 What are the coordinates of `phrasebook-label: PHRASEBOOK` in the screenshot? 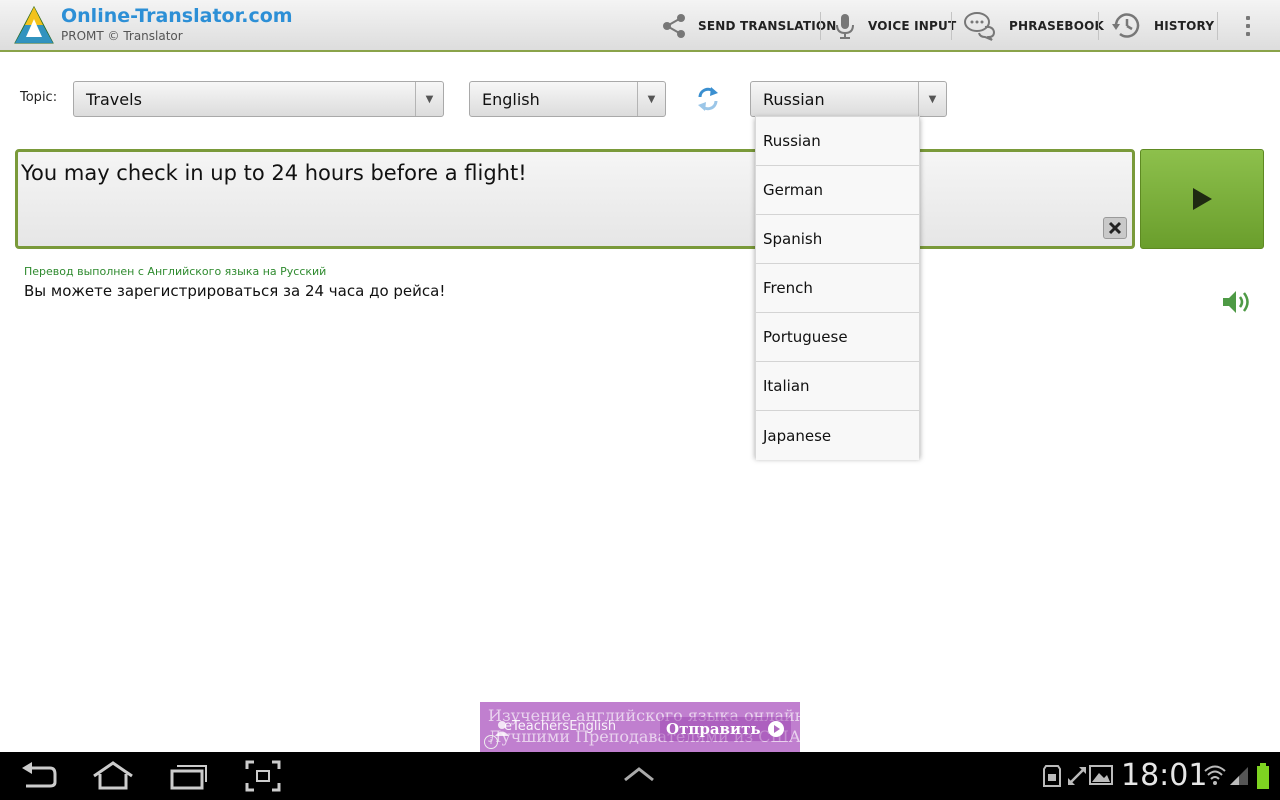 It's located at (1057, 26).